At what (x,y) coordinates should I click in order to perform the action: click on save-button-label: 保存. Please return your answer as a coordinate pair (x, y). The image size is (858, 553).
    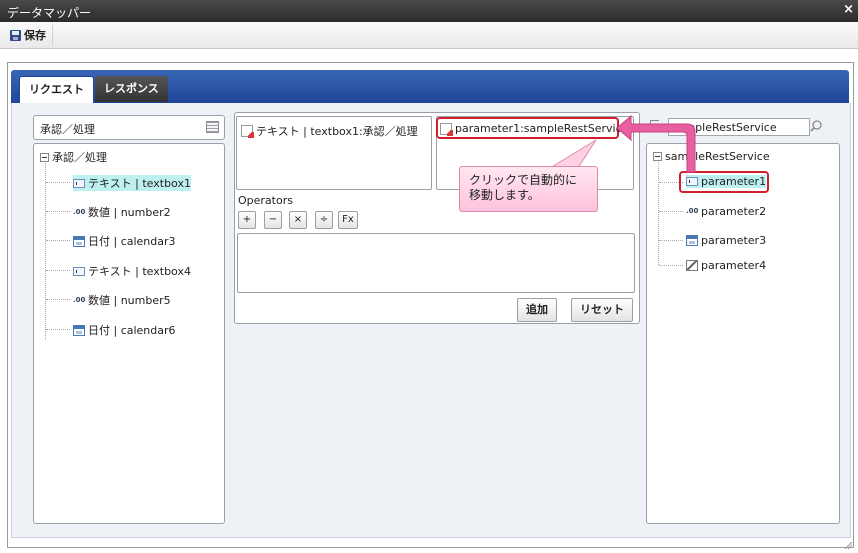
    Looking at the image, I should click on (35, 35).